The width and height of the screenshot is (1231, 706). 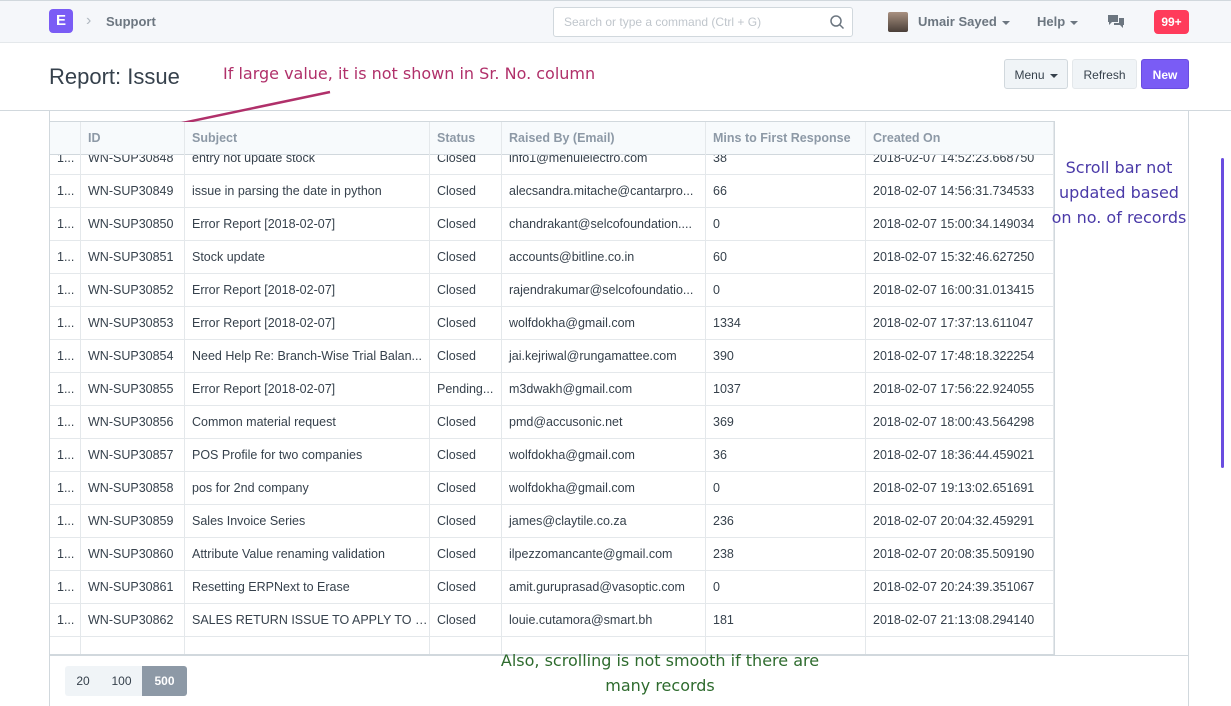 What do you see at coordinates (960, 138) in the screenshot?
I see `column-header-created-on: Created On` at bounding box center [960, 138].